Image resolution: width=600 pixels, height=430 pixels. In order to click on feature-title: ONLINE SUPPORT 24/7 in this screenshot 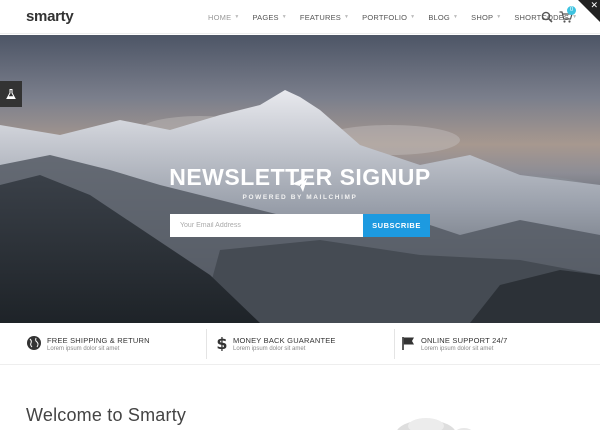, I will do `click(464, 340)`.